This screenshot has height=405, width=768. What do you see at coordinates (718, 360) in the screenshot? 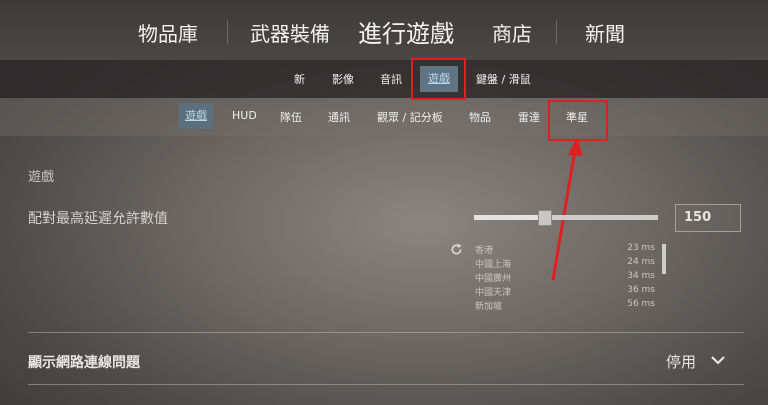
I see `chevron-down-icon` at bounding box center [718, 360].